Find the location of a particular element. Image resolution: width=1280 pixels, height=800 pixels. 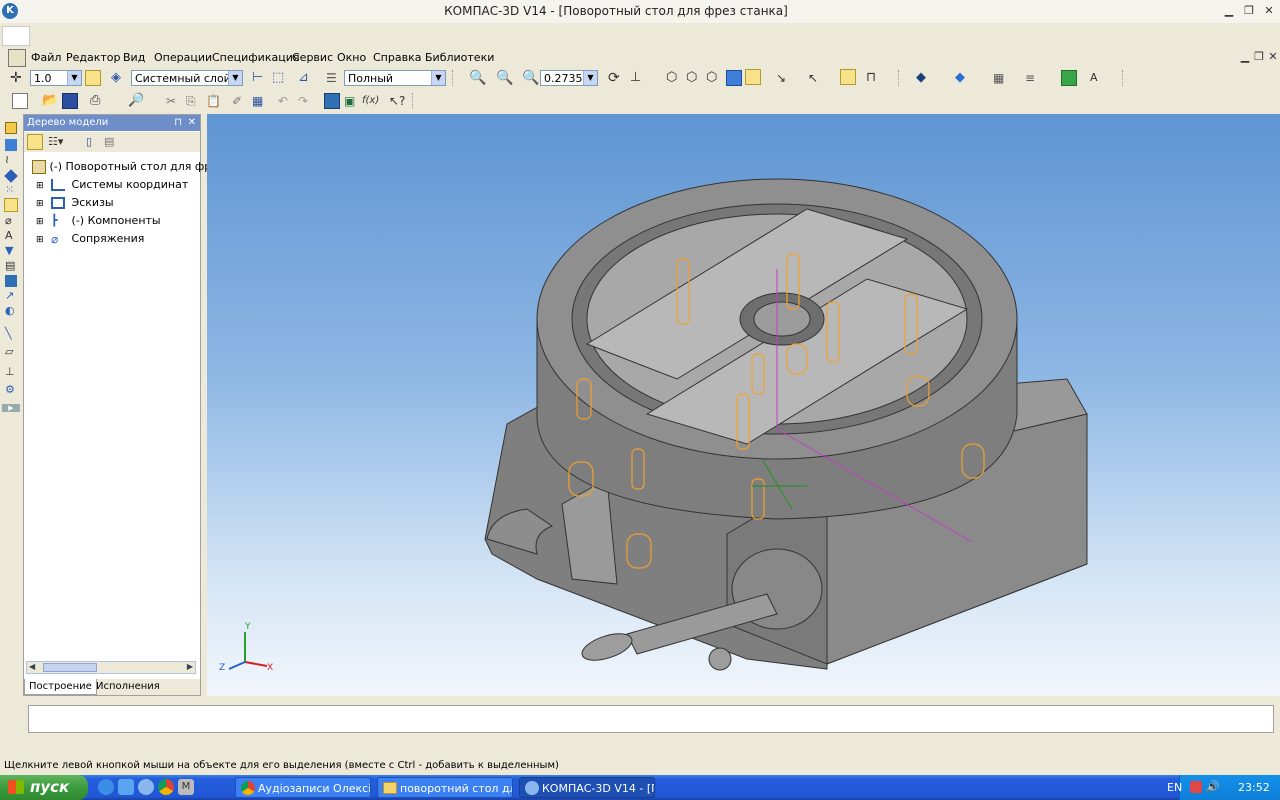

open-folder-icon: 📂 is located at coordinates (50, 101).